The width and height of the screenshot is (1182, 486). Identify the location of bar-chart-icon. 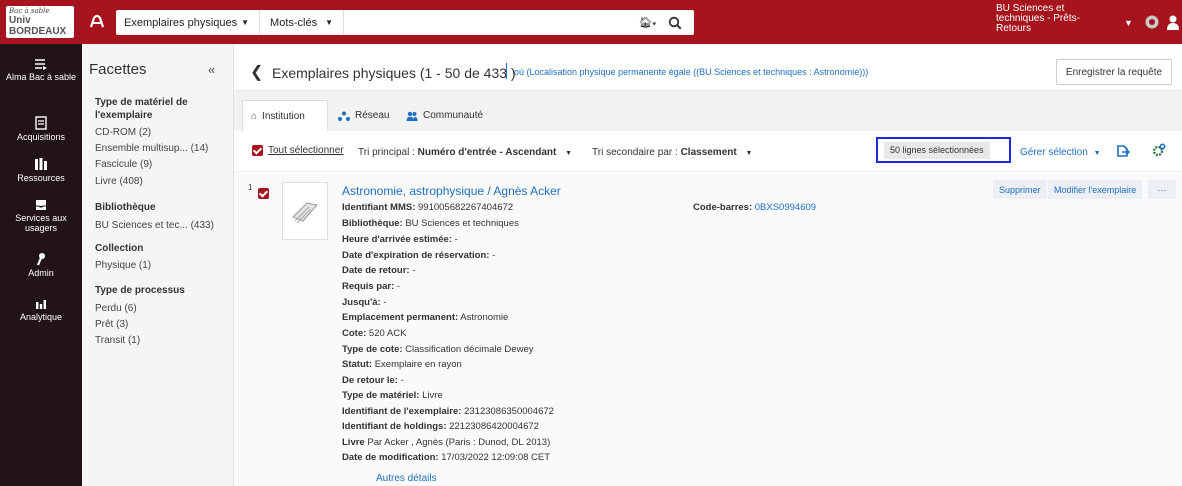
(41, 304).